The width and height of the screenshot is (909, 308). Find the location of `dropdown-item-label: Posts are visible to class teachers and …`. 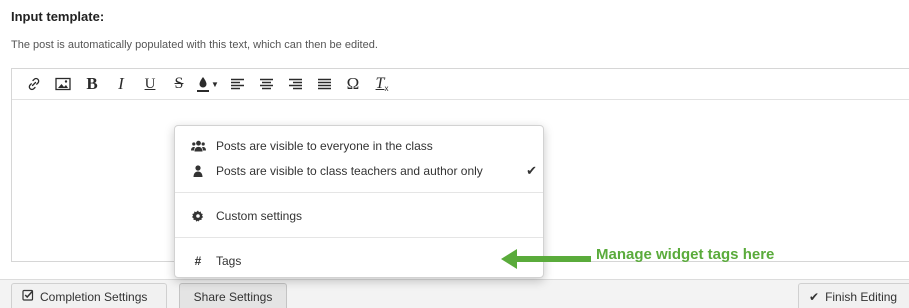

dropdown-item-label: Posts are visible to class teachers and … is located at coordinates (349, 171).